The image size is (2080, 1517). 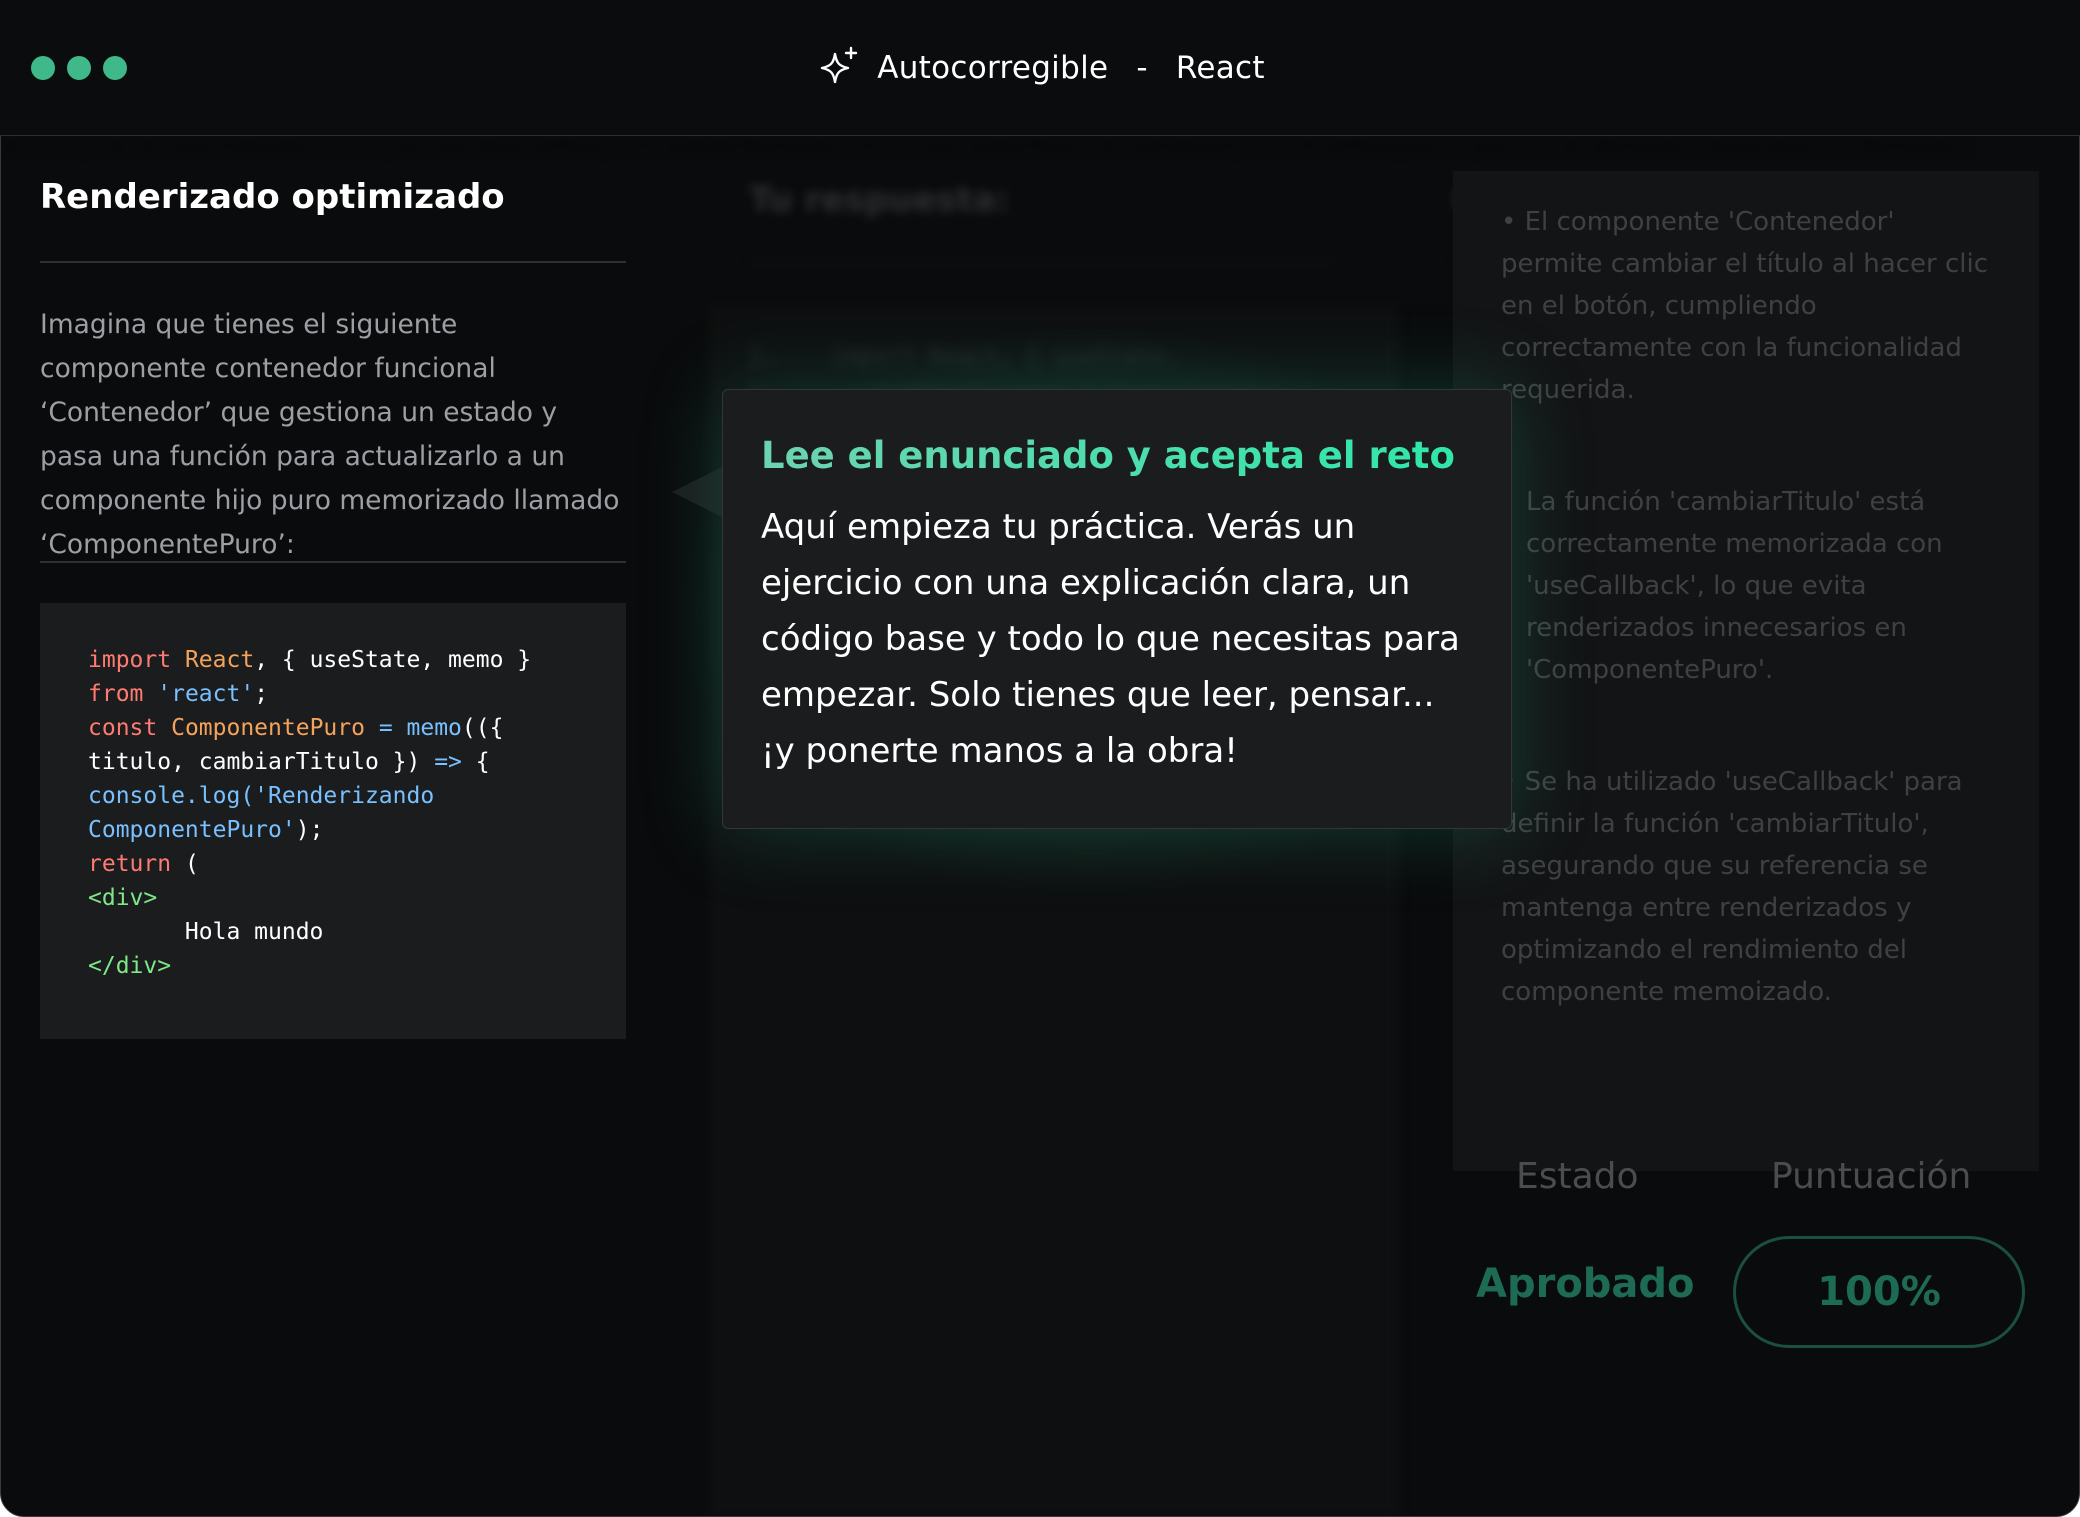 What do you see at coordinates (1042, 263) in the screenshot?
I see `answer-divider` at bounding box center [1042, 263].